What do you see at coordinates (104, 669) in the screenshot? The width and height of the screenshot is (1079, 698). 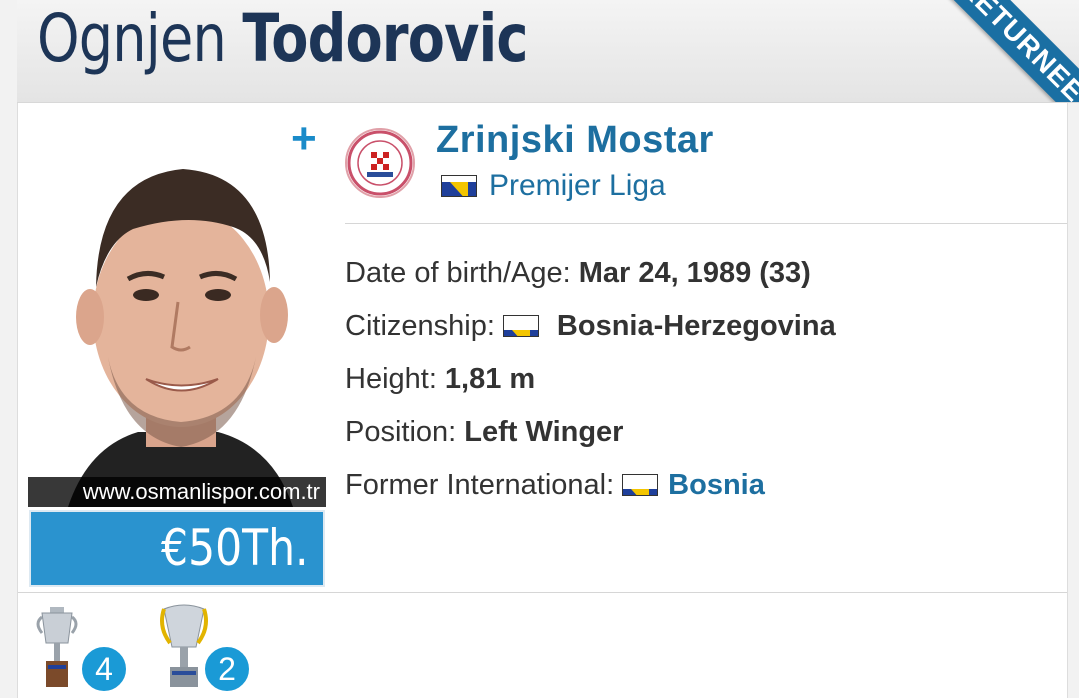 I see `trophy-count-badge: 4` at bounding box center [104, 669].